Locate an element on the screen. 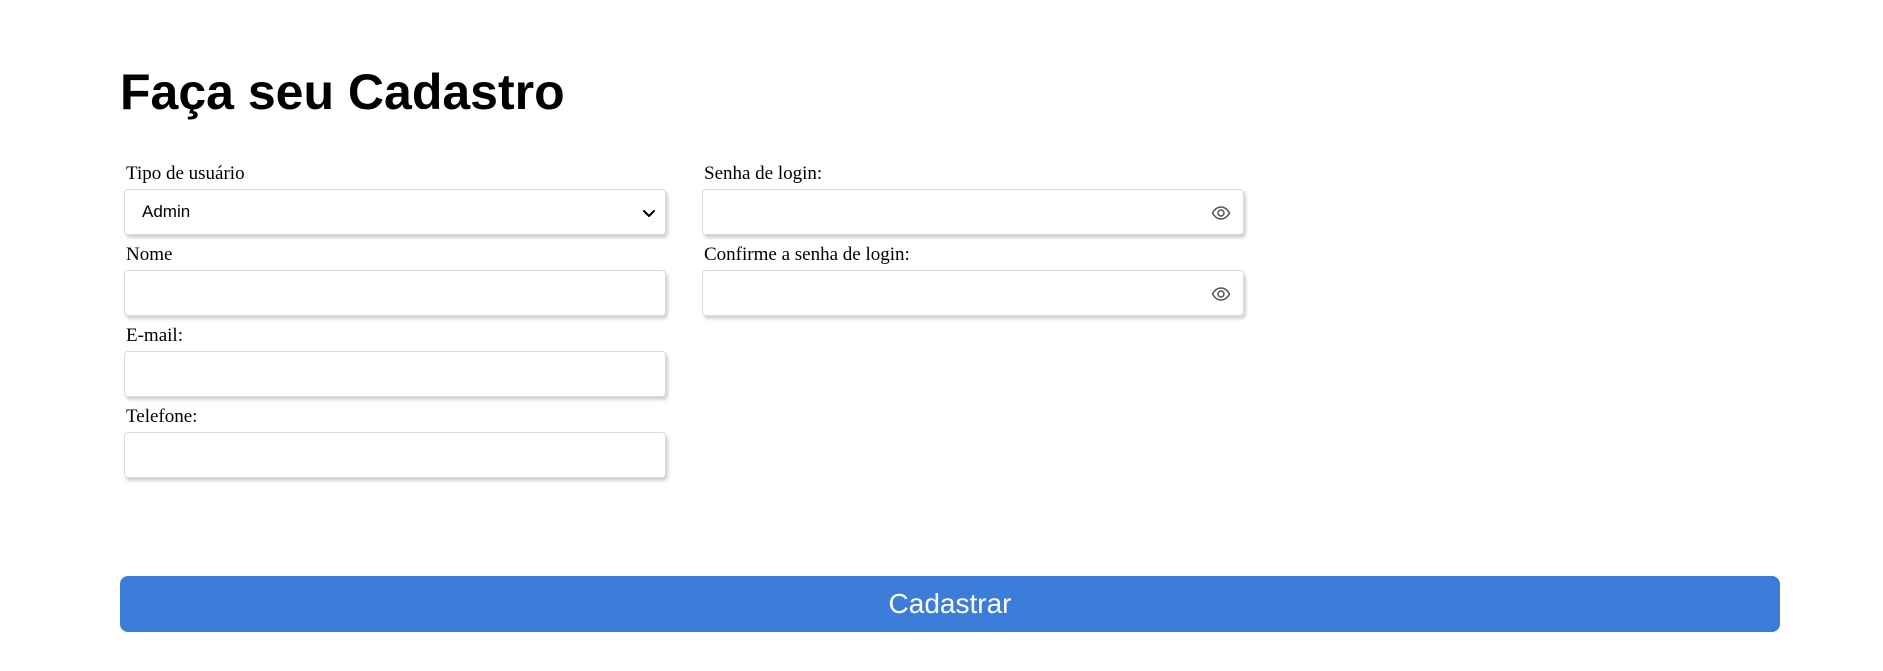 This screenshot has height=671, width=1883. register-button: Cadastrar is located at coordinates (950, 604).